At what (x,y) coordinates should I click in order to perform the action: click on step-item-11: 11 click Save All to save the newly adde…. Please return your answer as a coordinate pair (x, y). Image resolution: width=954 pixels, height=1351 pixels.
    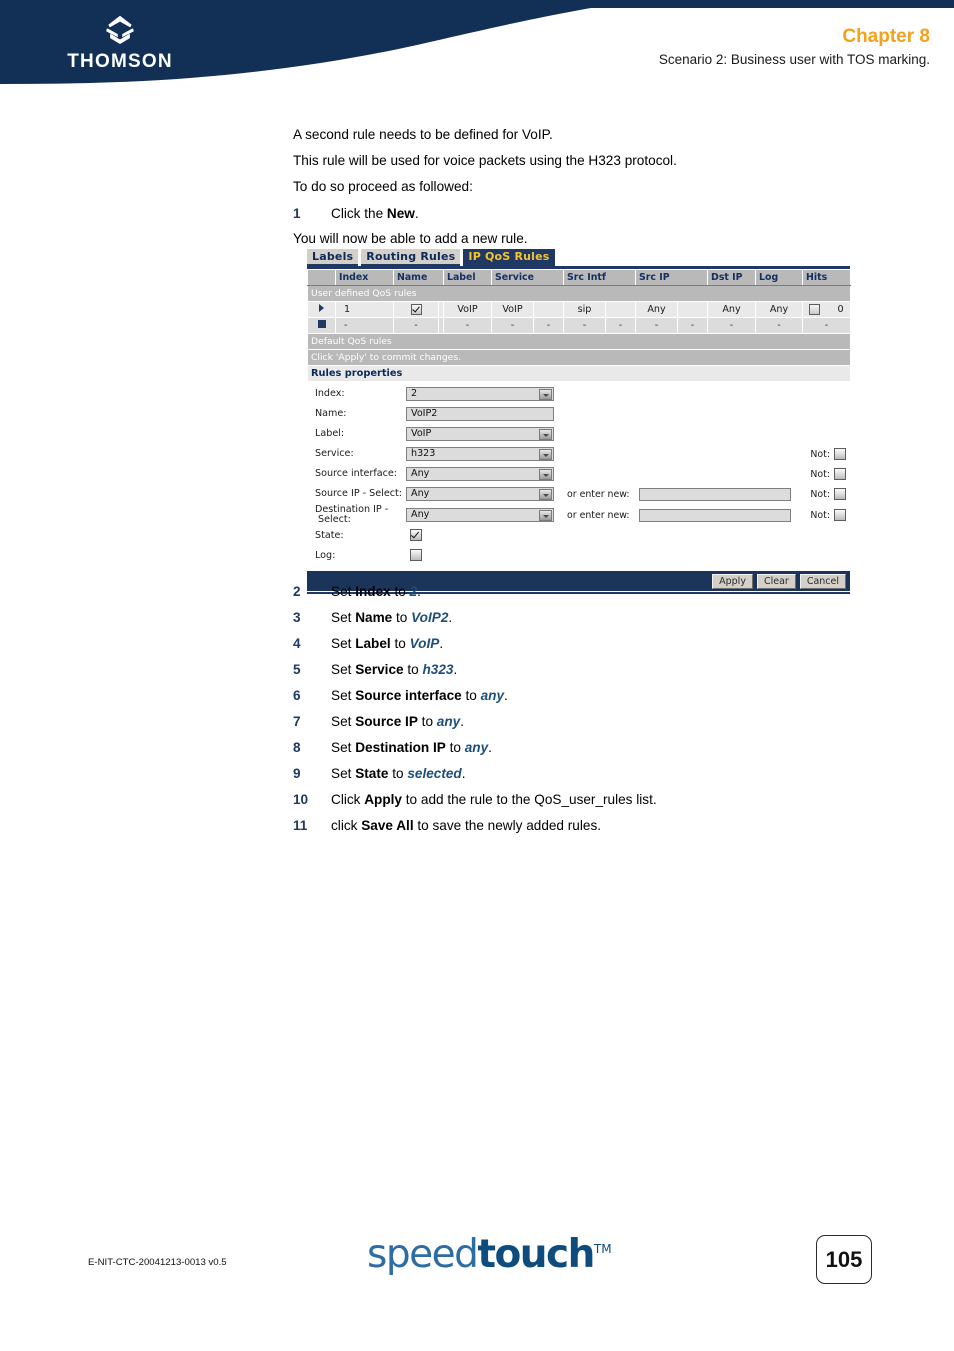
    Looking at the image, I should click on (613, 825).